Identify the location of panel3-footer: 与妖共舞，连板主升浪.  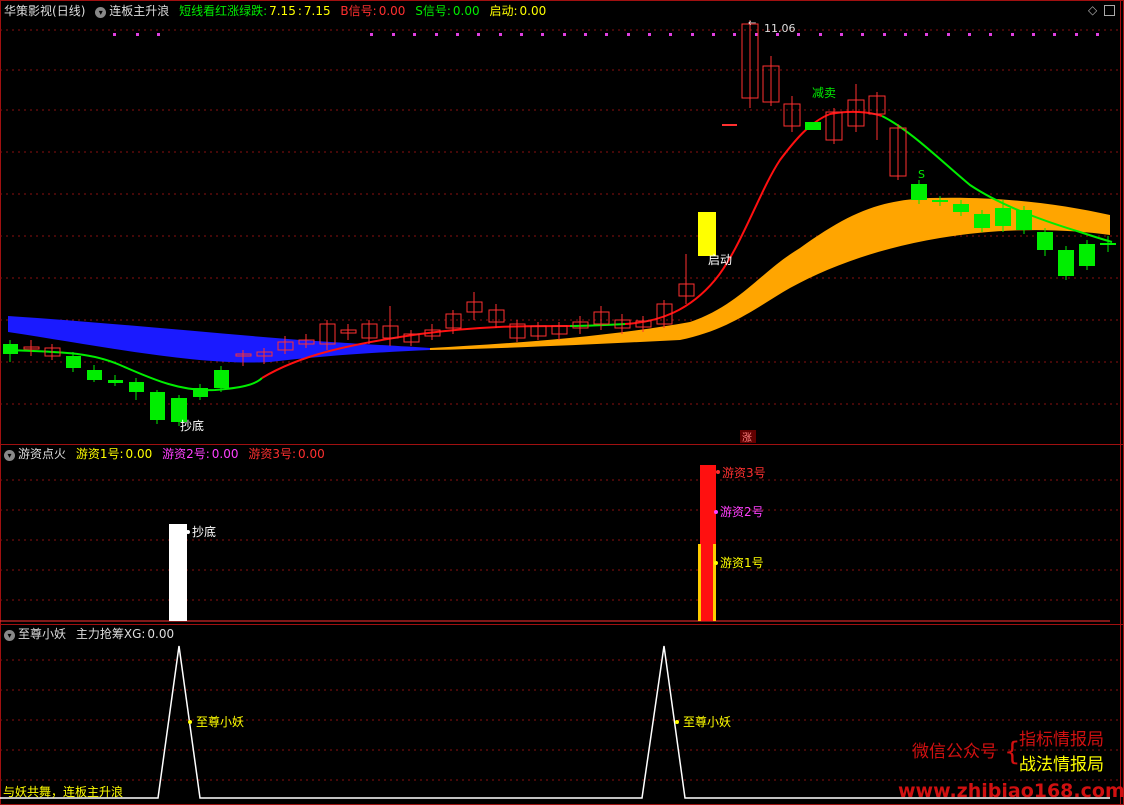
(63, 791).